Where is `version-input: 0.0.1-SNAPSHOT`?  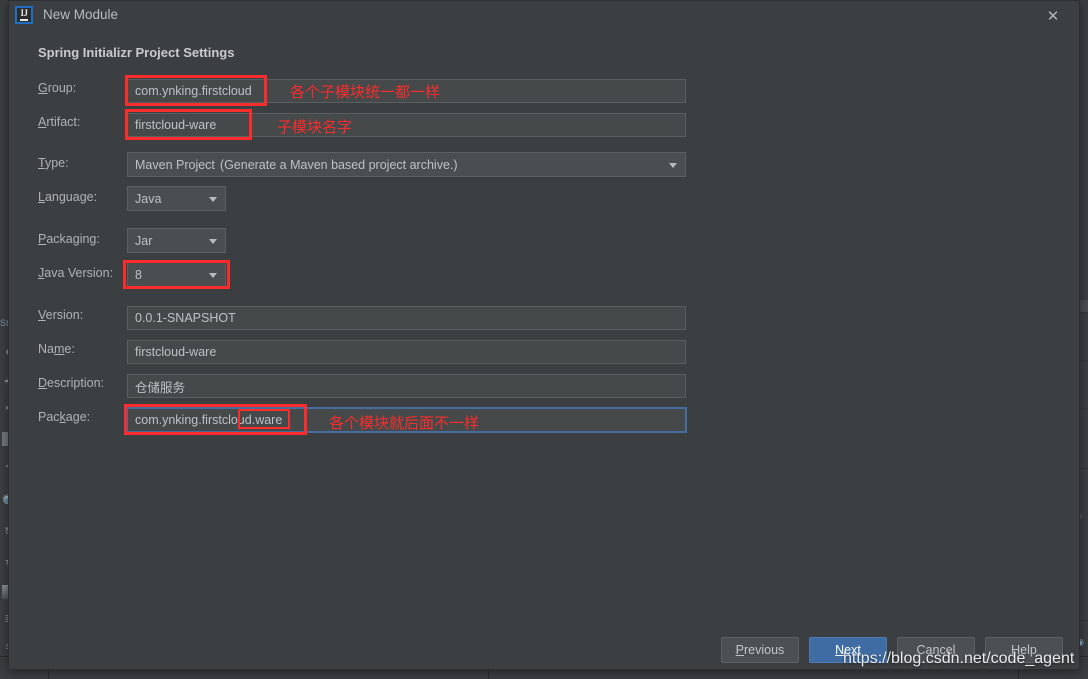 version-input: 0.0.1-SNAPSHOT is located at coordinates (406, 318).